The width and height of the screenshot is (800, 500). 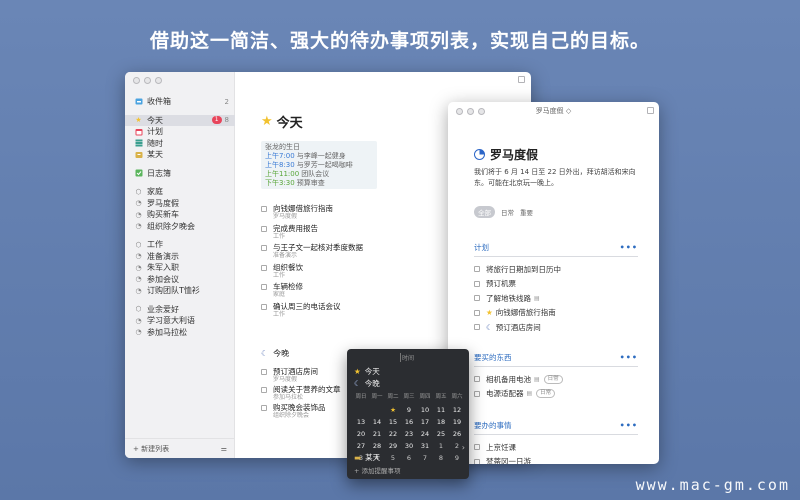 I want to click on calendar-event: 上午11:00 团队会议, so click(x=319, y=174).